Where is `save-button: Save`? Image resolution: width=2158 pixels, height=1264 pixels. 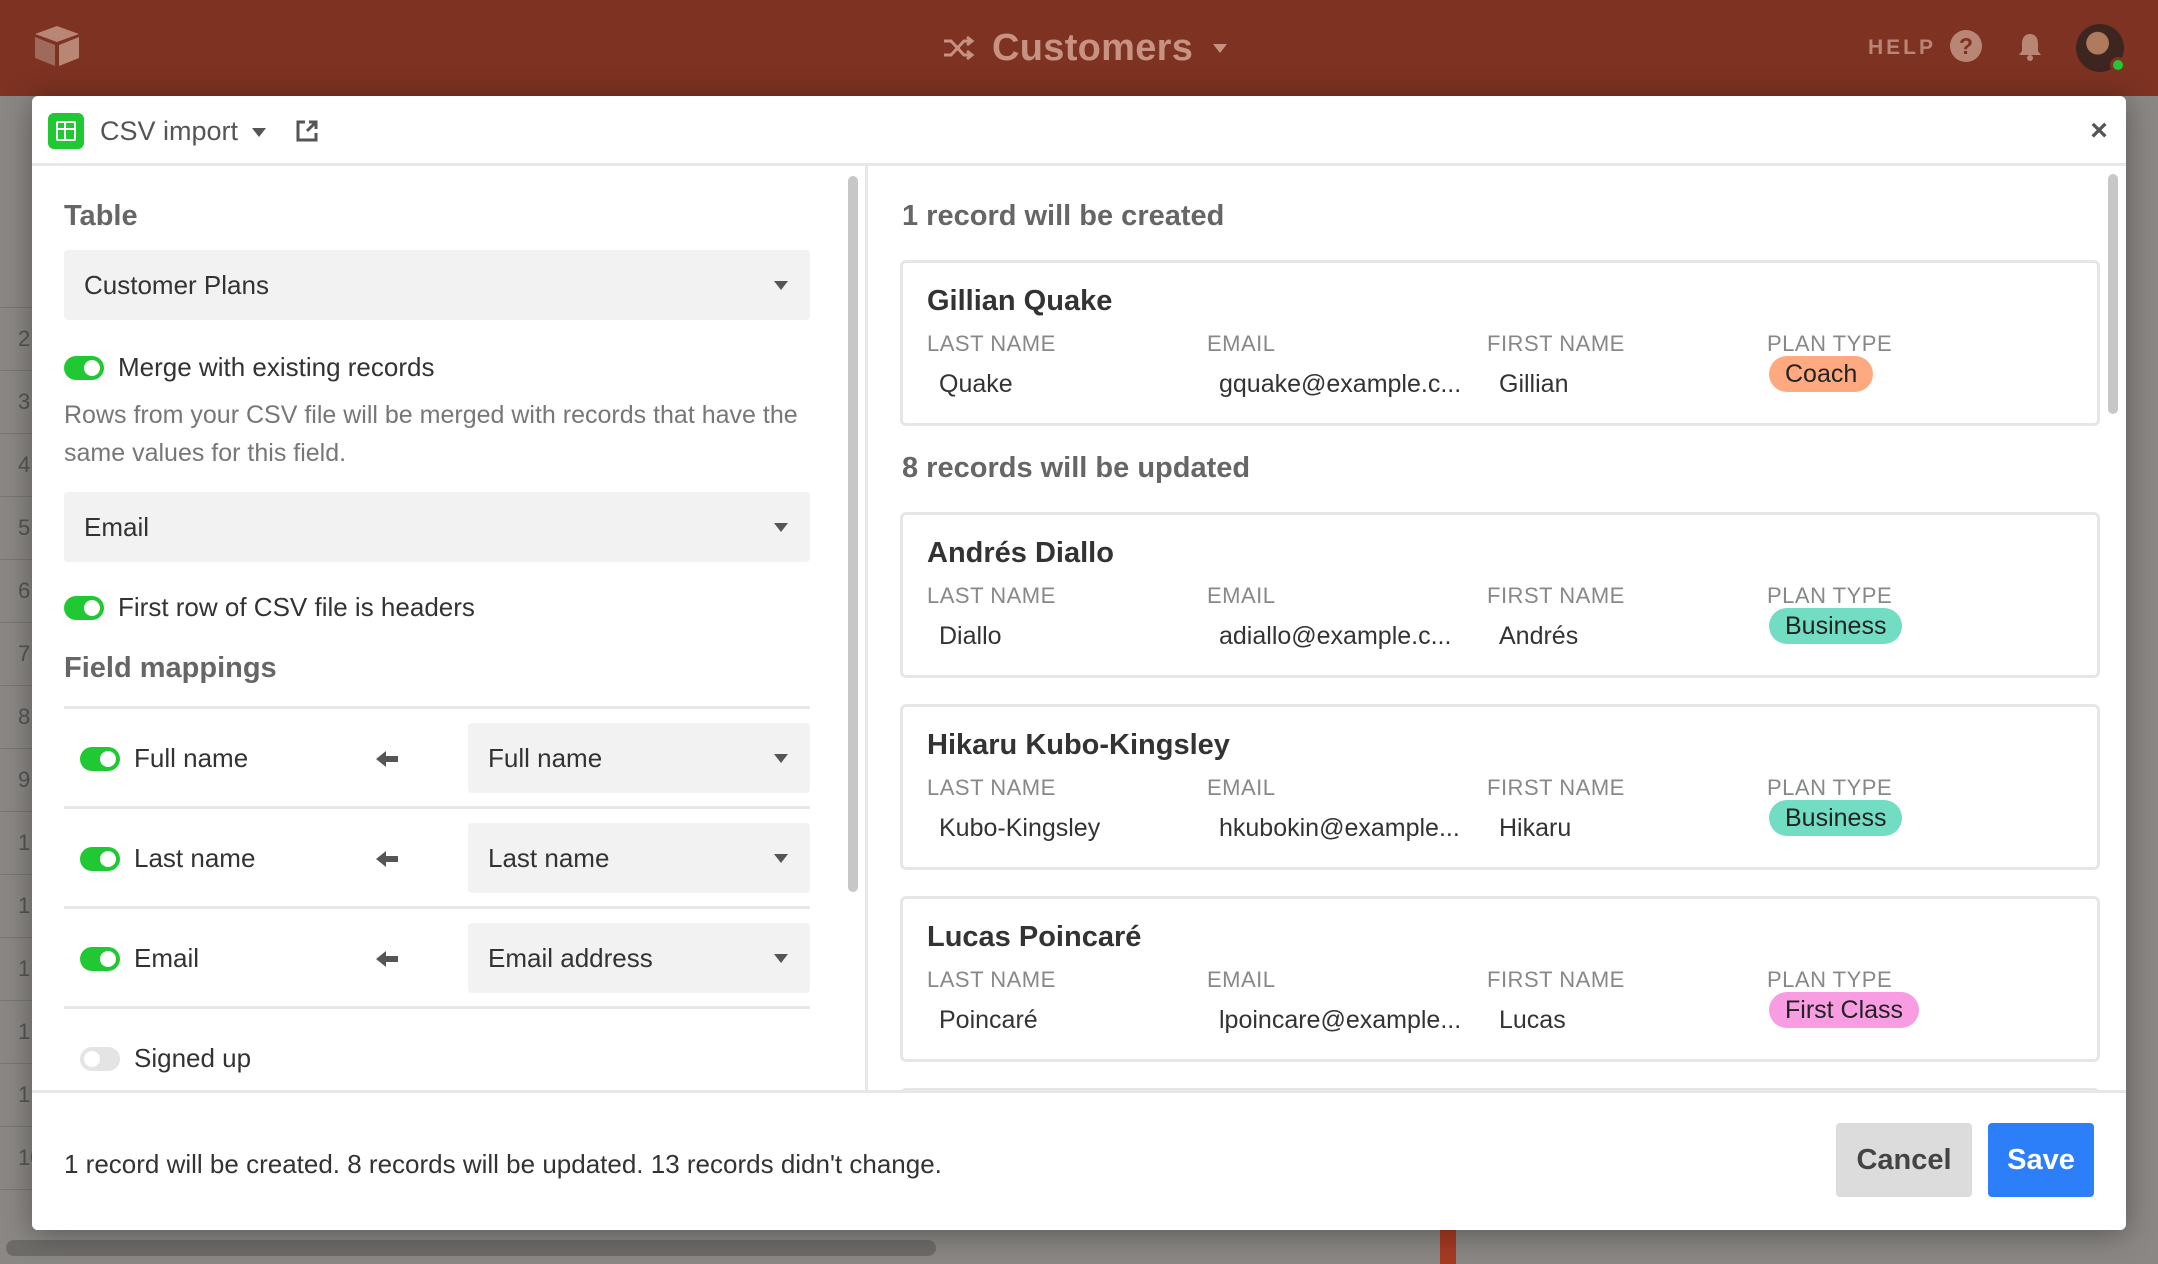 save-button: Save is located at coordinates (2041, 1160).